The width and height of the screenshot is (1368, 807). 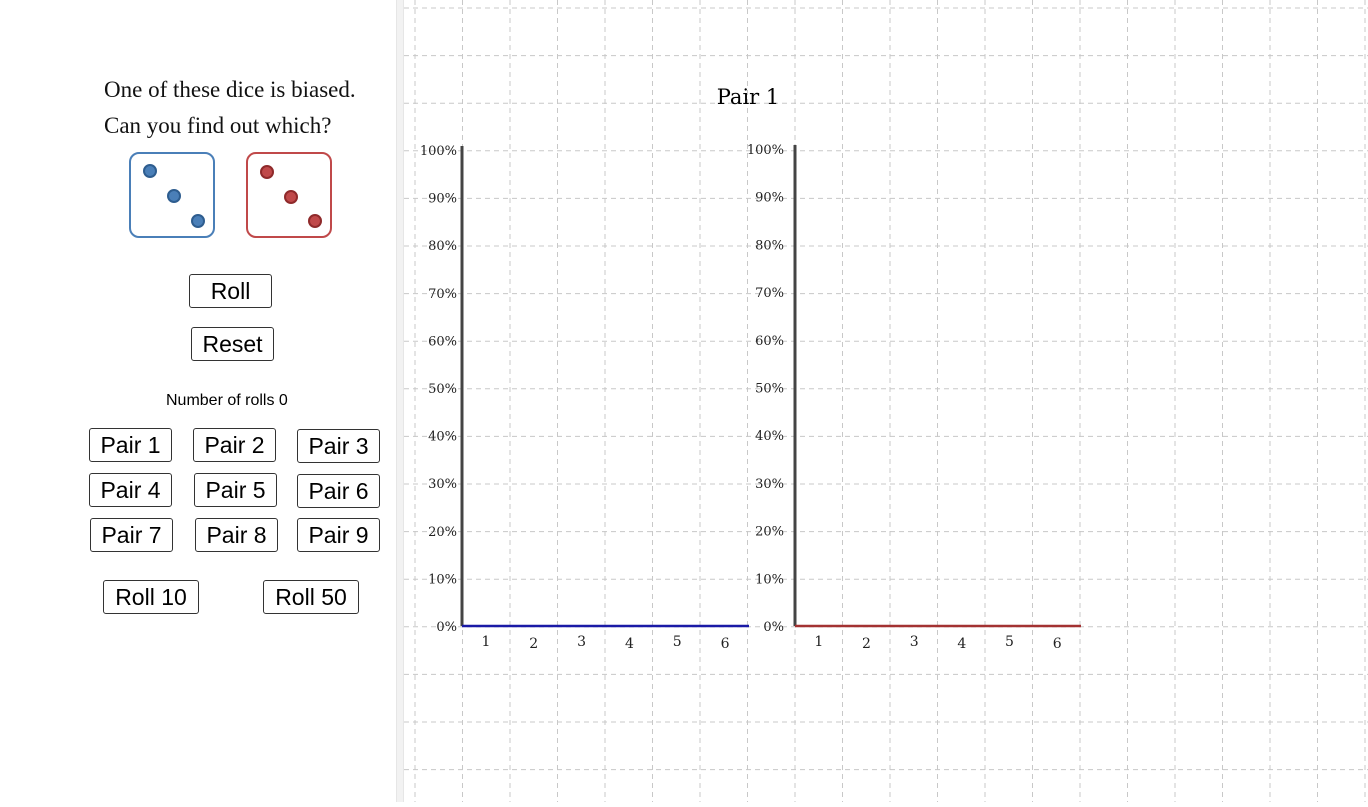 I want to click on pair-9-button: Pair 9, so click(x=338, y=535).